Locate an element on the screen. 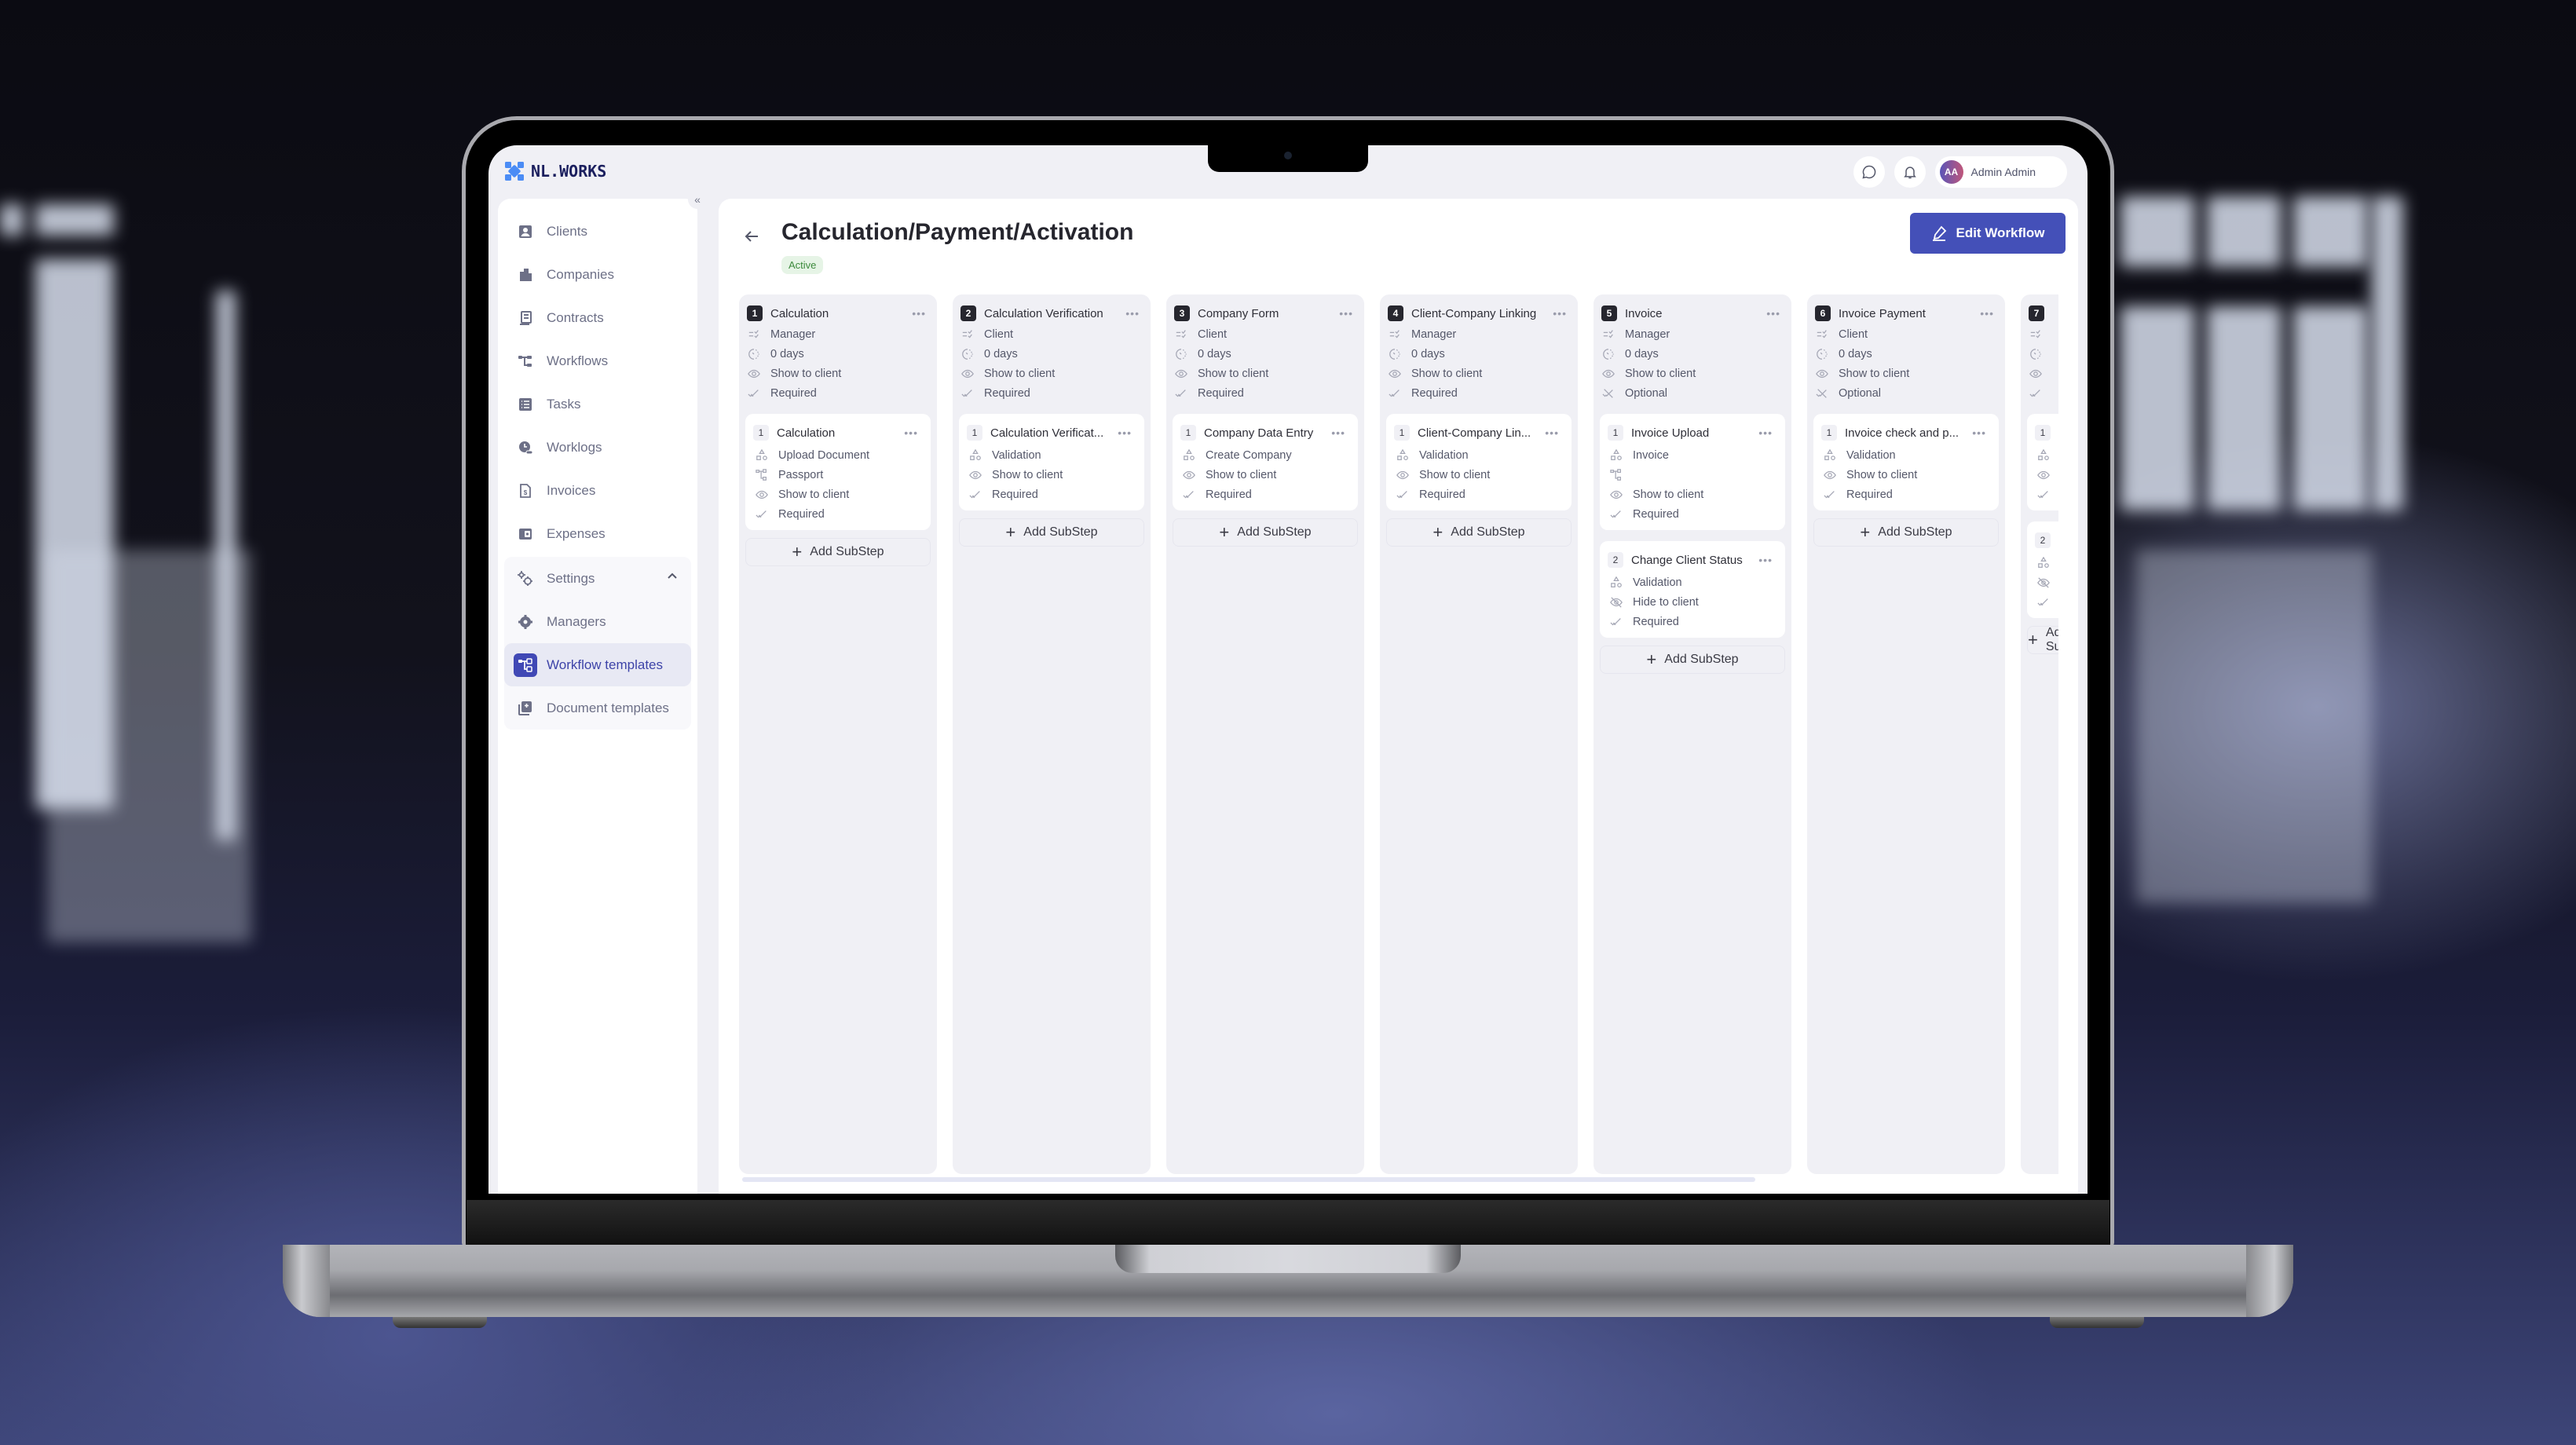 The width and height of the screenshot is (2576, 1445). sidebar-item-workflow-templates: Workflow templates is located at coordinates (597, 664).